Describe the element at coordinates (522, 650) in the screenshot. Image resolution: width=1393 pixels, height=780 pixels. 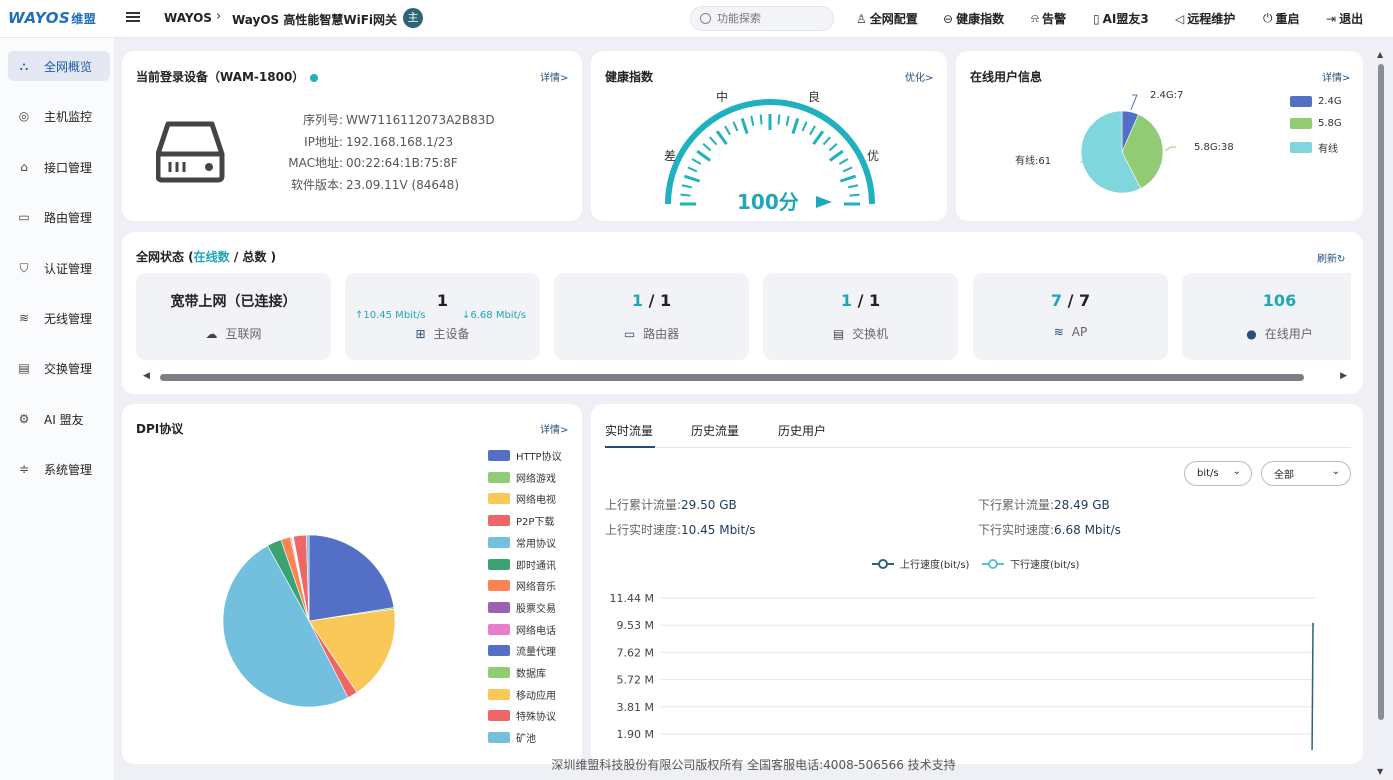
I see `dpi-legend-item: 流量代理` at that location.